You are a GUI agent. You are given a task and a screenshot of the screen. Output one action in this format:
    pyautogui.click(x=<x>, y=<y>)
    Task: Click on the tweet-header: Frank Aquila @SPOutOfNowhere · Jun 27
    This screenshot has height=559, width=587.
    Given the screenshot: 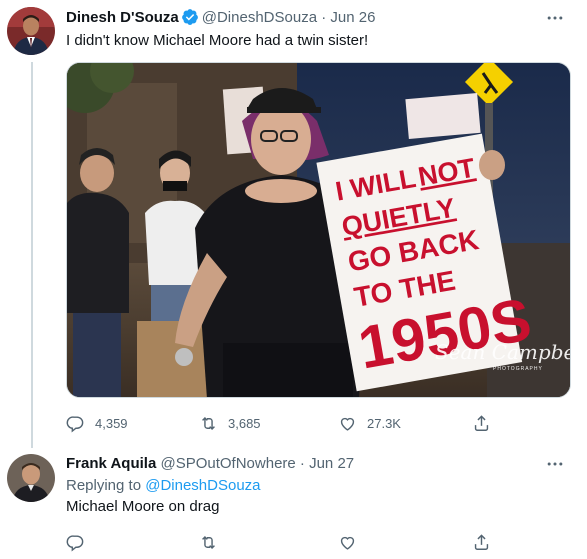 What is the action you would take?
    pyautogui.click(x=210, y=464)
    